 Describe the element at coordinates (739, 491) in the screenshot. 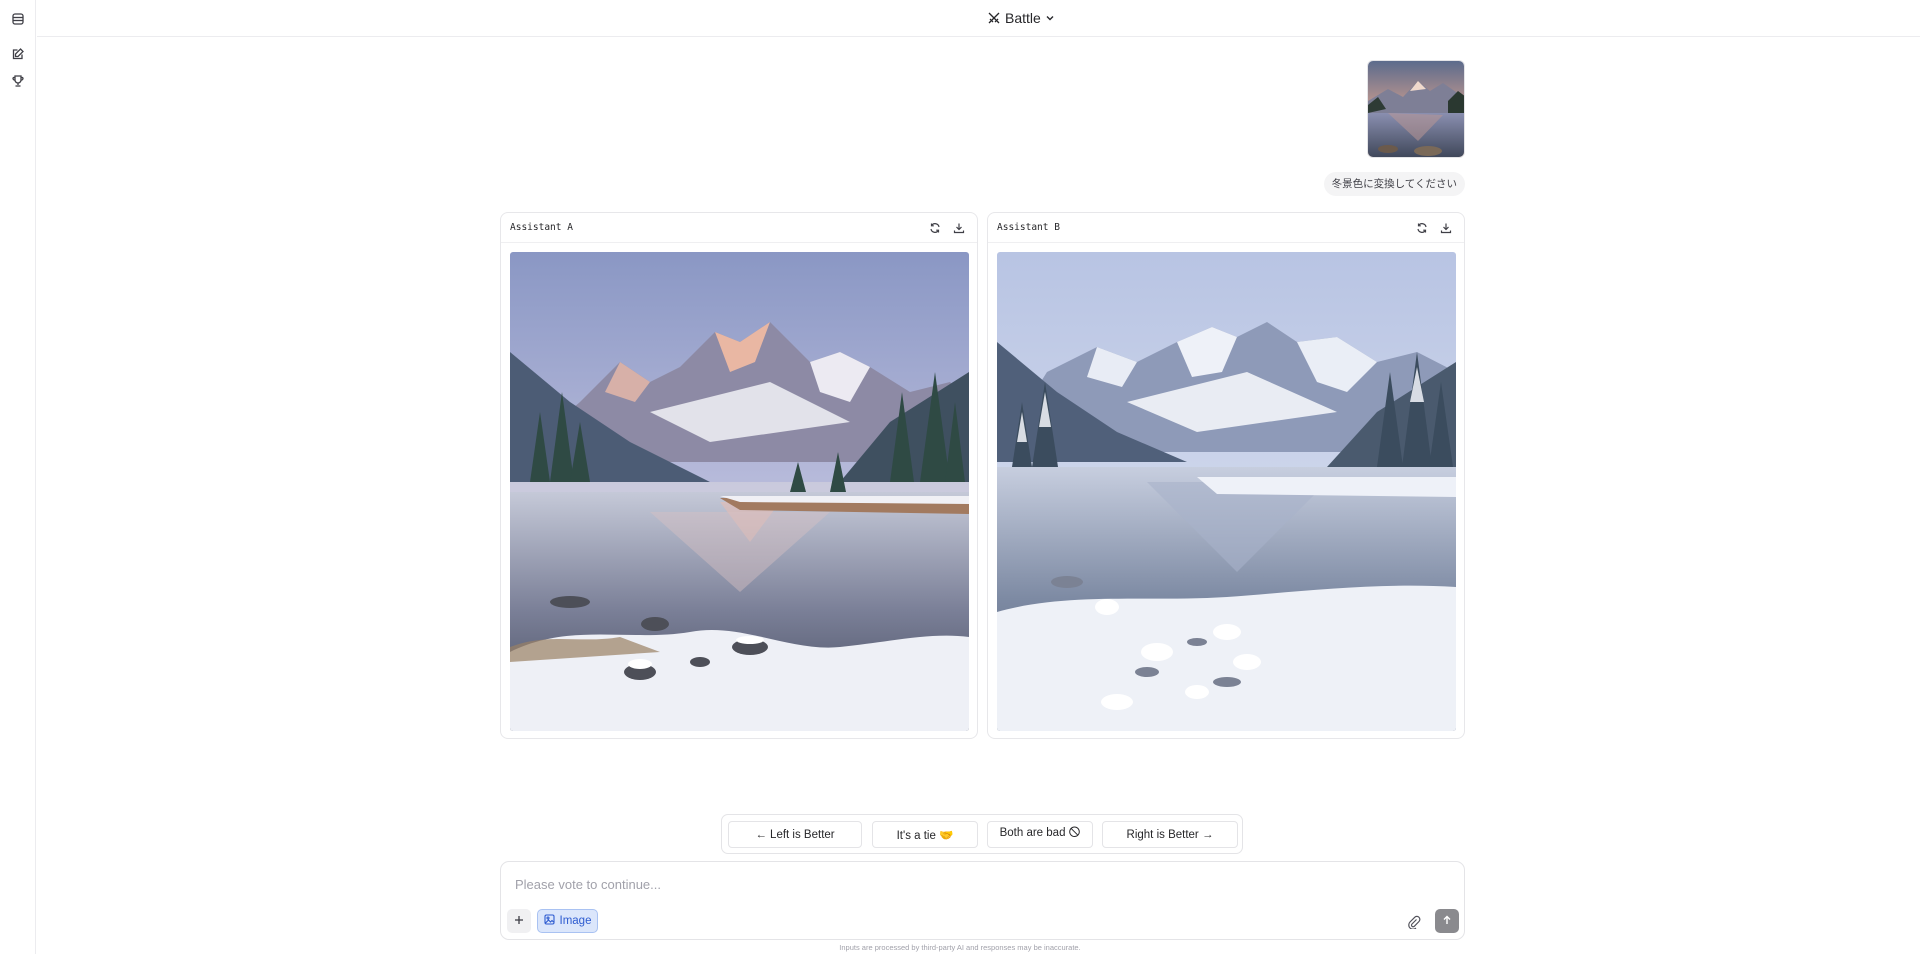

I see `generated-image-a` at that location.